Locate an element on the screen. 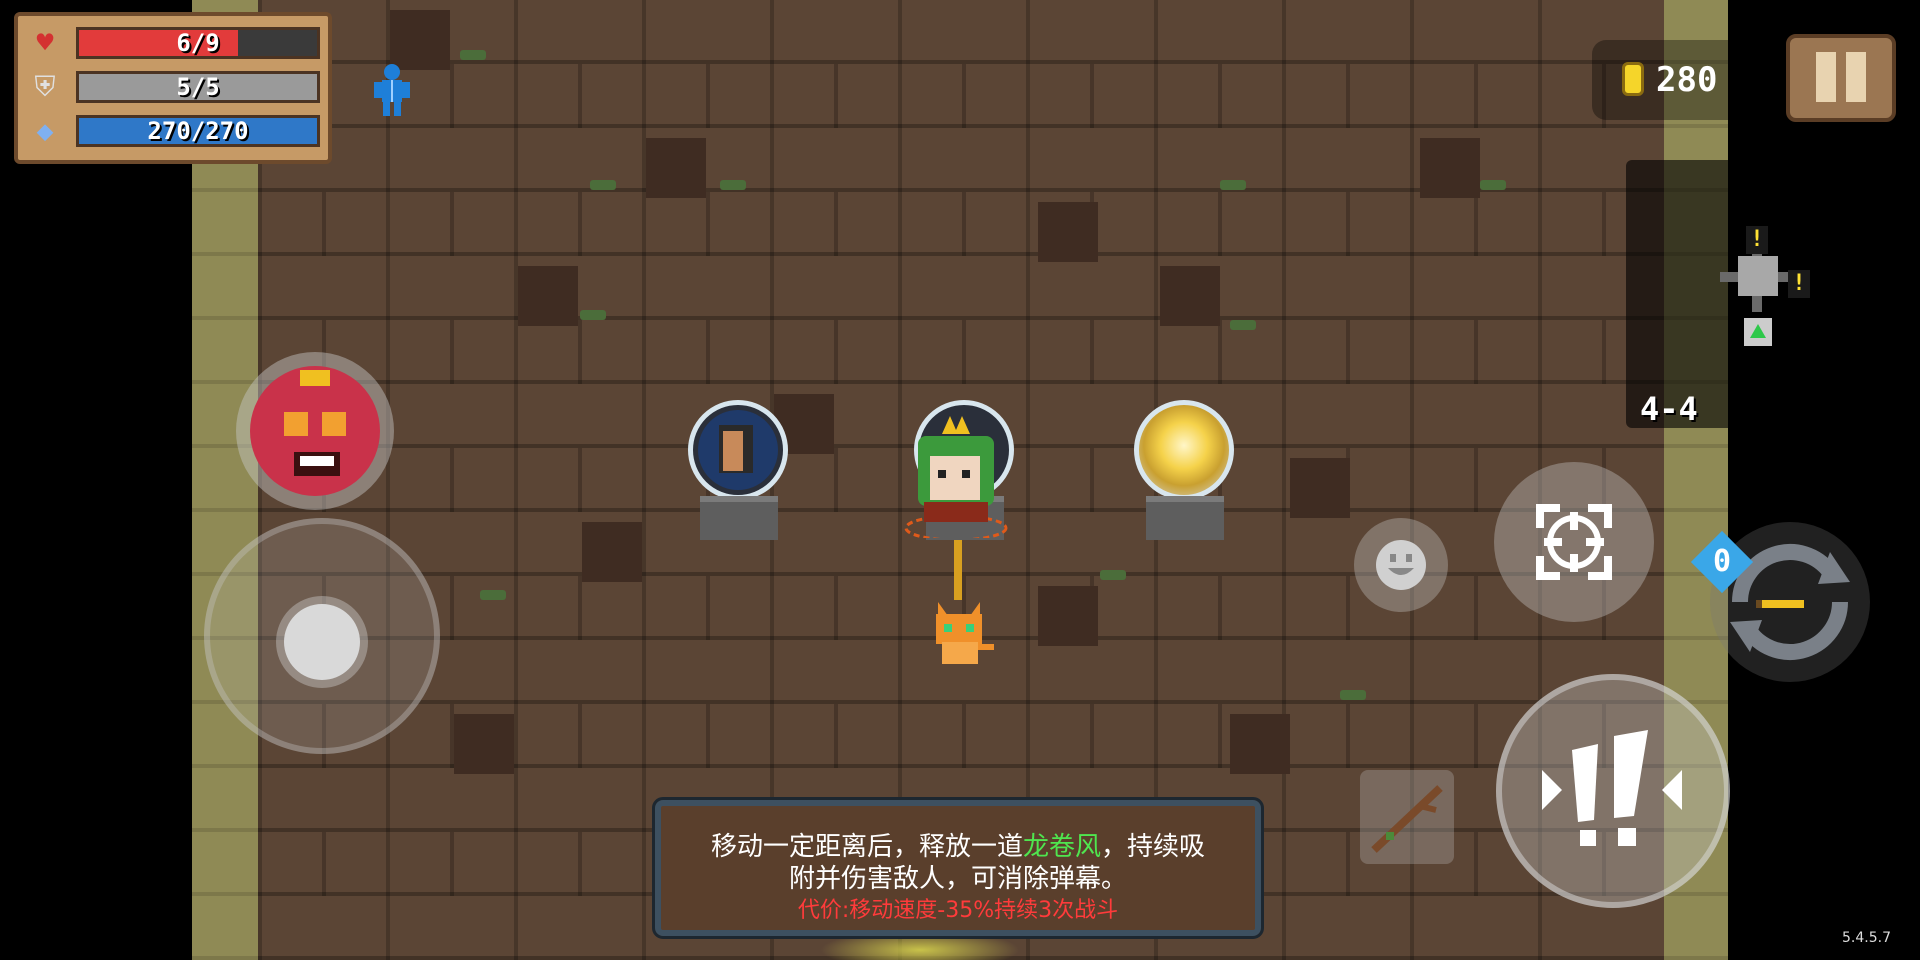  warrior-portrait-icon is located at coordinates (738, 450).